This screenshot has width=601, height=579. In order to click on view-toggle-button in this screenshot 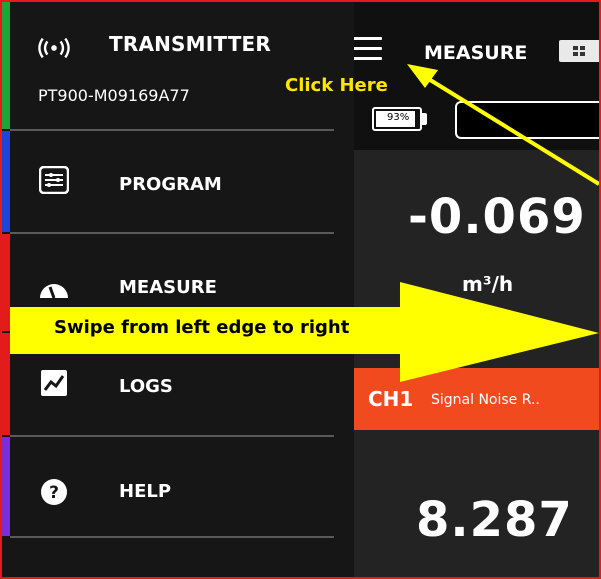, I will do `click(579, 51)`.